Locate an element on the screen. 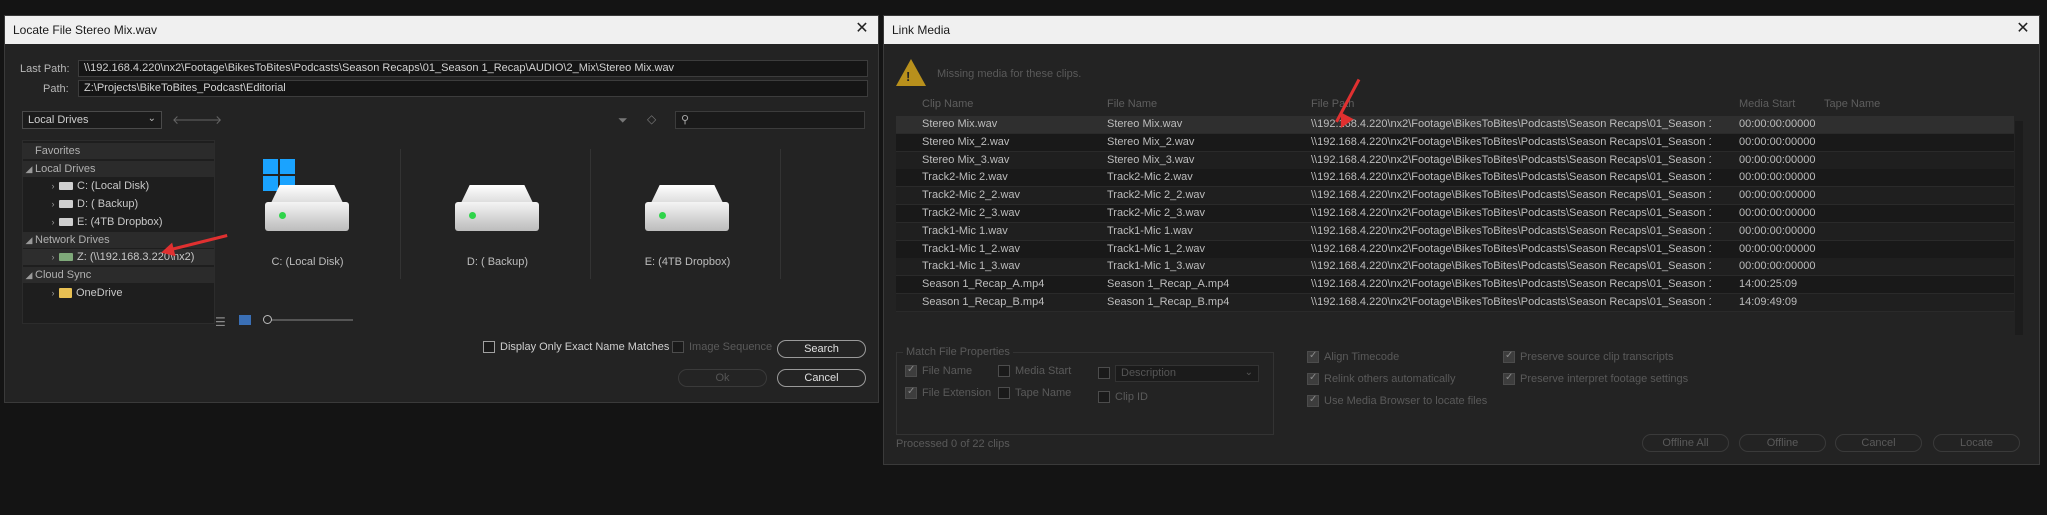  clip-name-cell: Stereo Mix.wav is located at coordinates (960, 124).